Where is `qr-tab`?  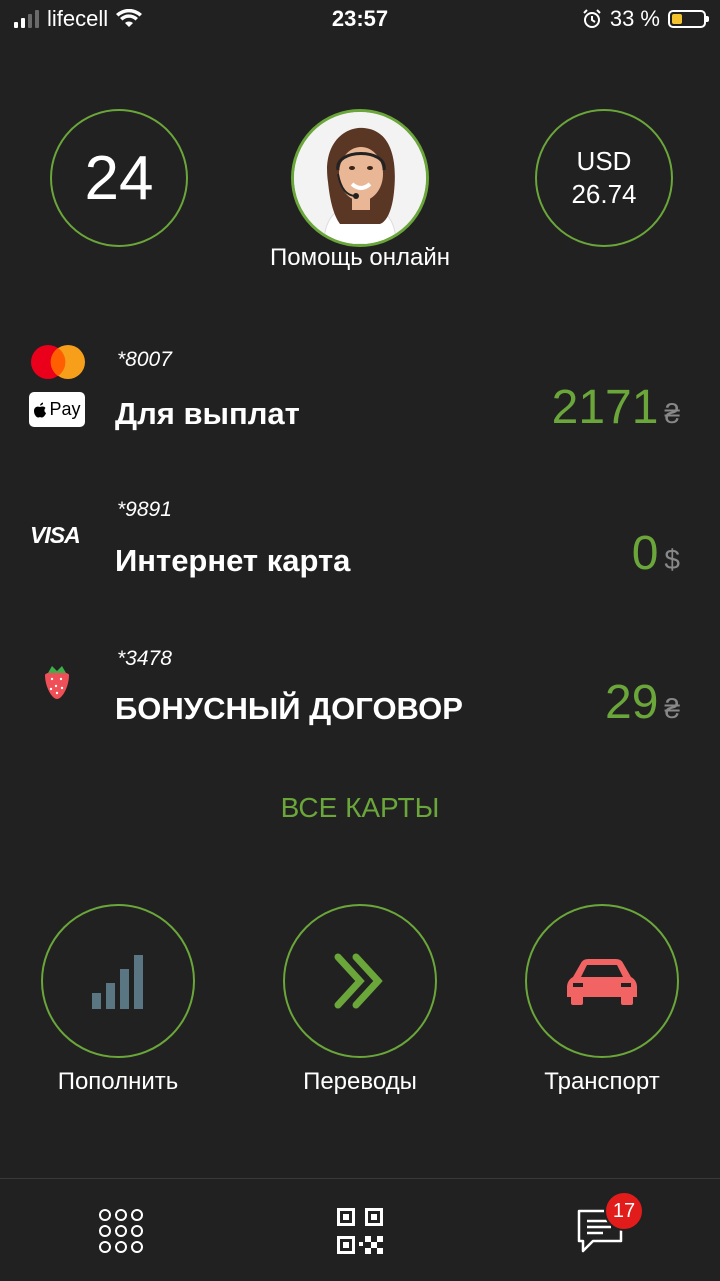 qr-tab is located at coordinates (360, 1231).